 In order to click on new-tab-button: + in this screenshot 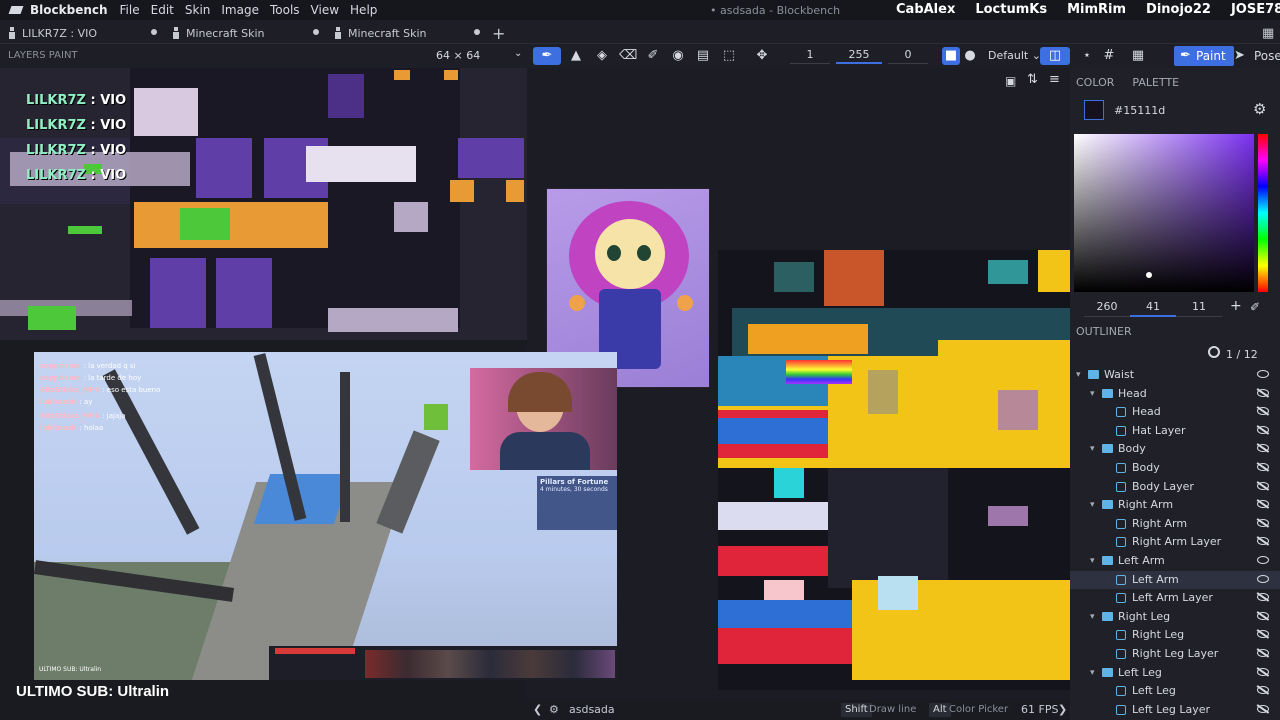, I will do `click(498, 33)`.